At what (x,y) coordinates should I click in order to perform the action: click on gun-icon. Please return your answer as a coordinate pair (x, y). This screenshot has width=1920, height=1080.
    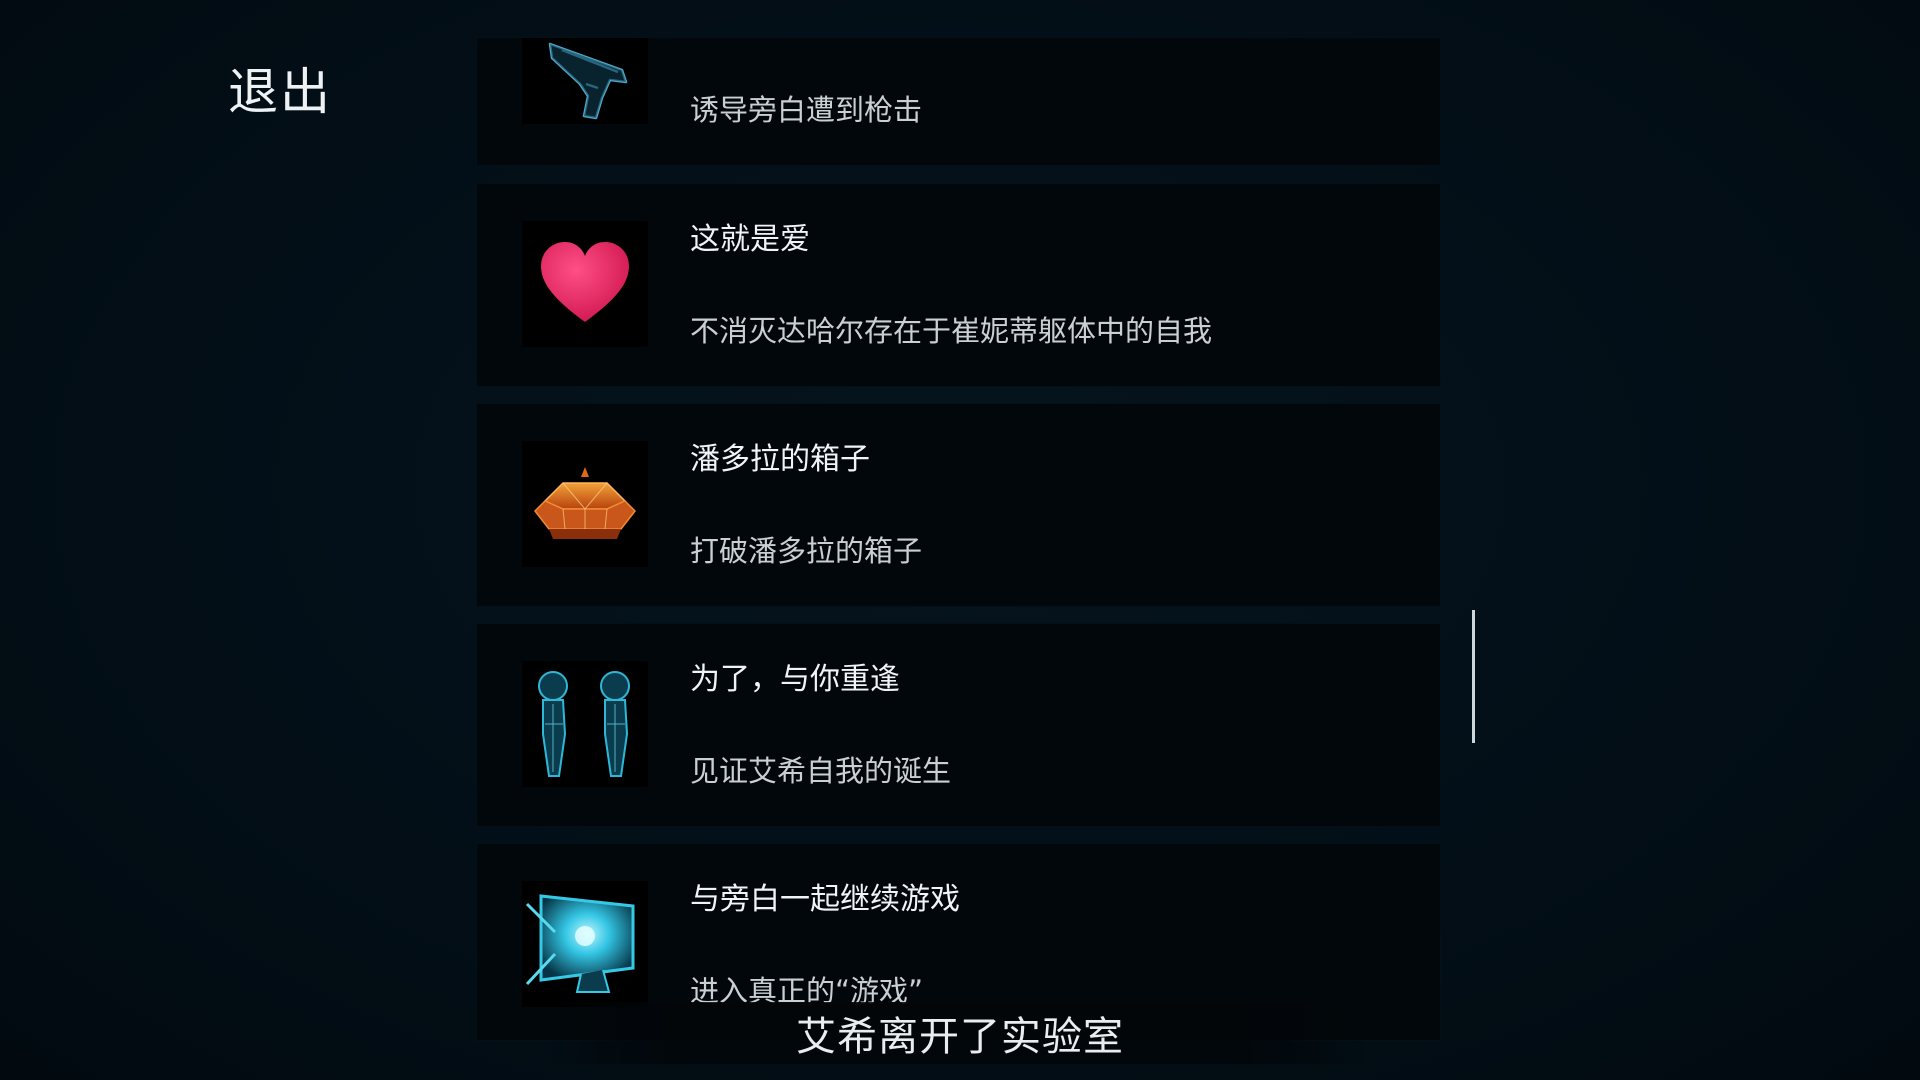
    Looking at the image, I should click on (585, 81).